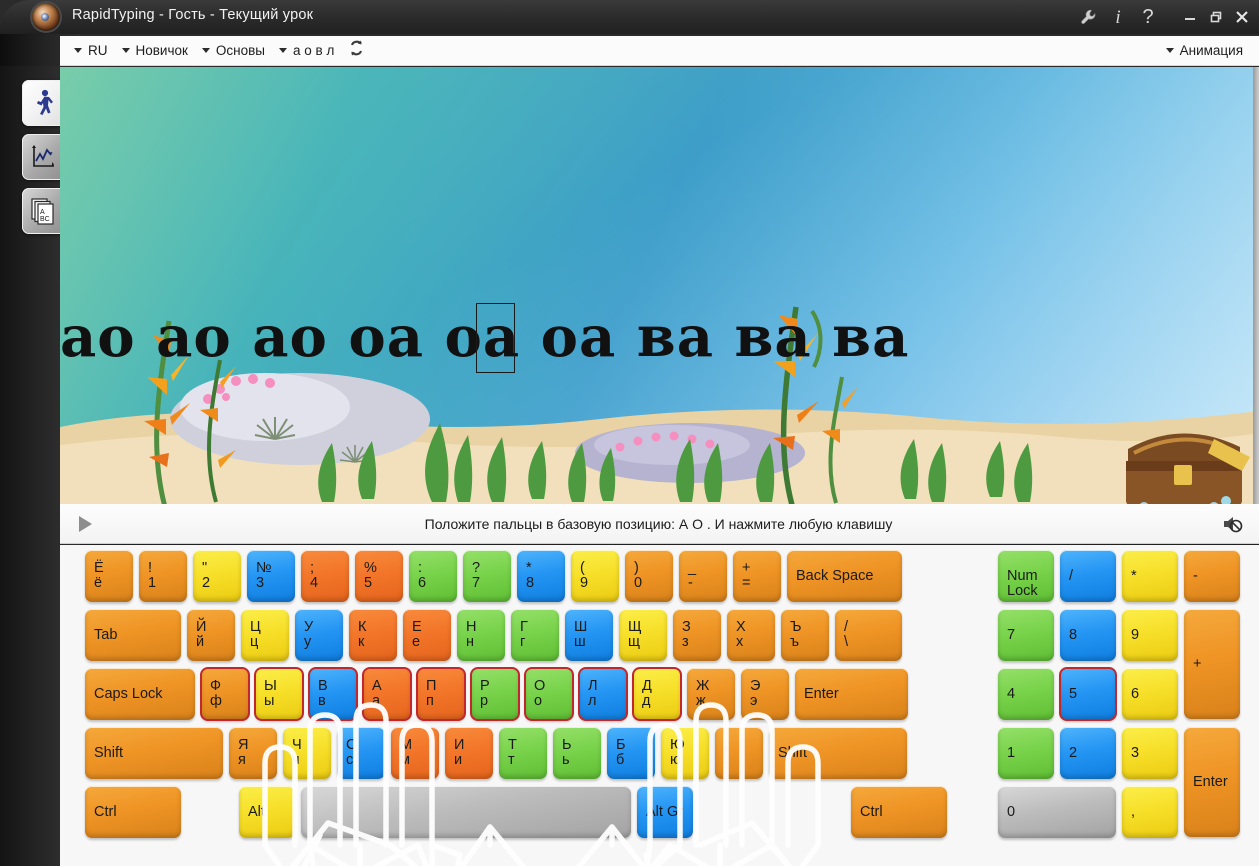 The image size is (1259, 866). I want to click on language-dropdown: RU, so click(91, 50).